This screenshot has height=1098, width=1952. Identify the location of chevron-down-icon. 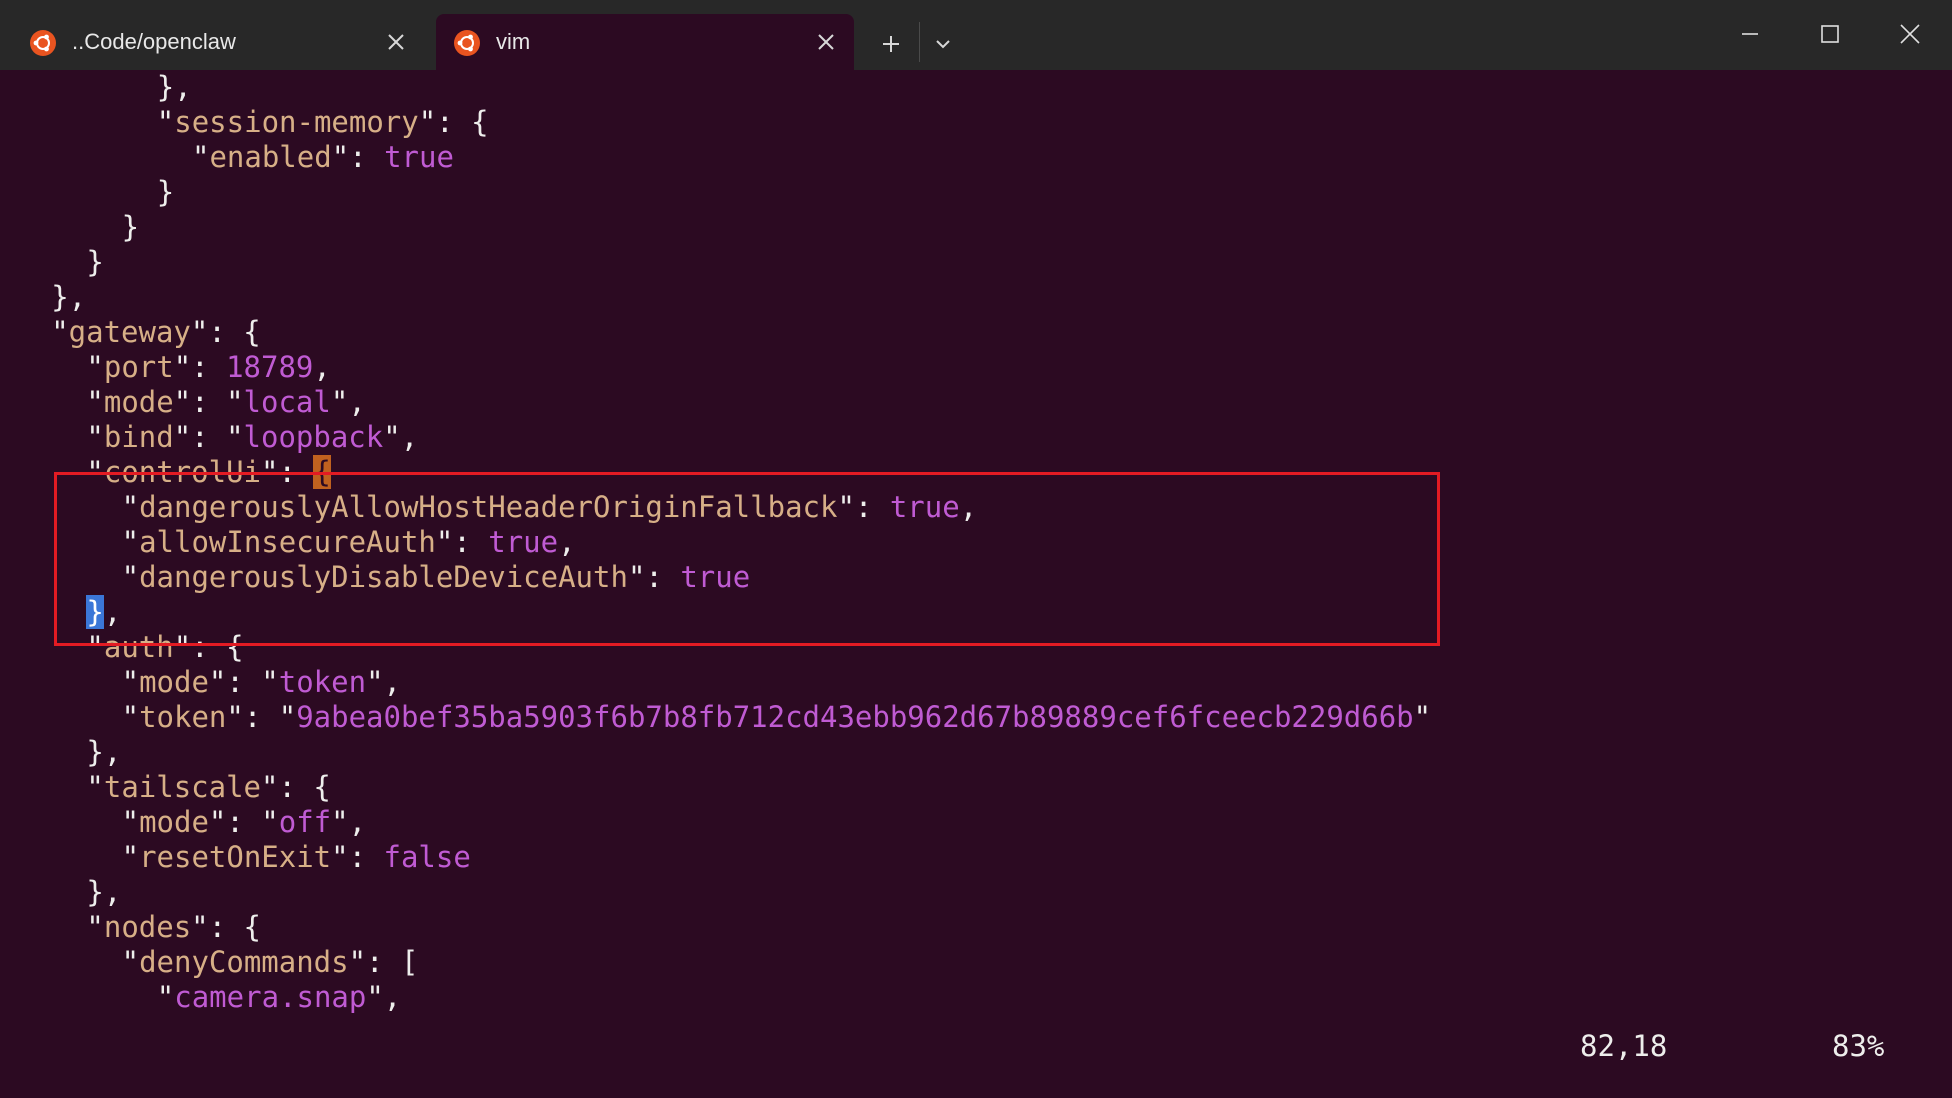
(943, 44).